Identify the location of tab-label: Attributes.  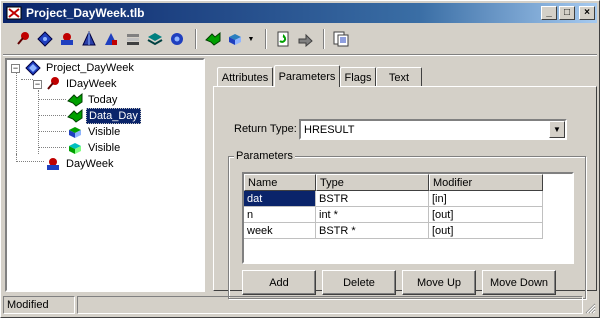
(245, 77).